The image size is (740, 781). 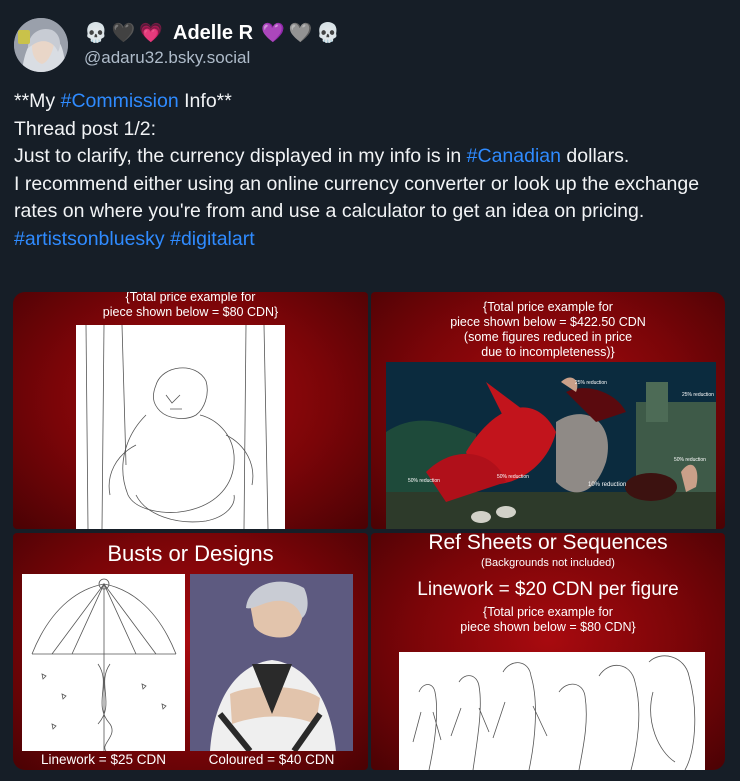 What do you see at coordinates (548, 337) in the screenshot?
I see `image-caption-line: (some figures reduced in price` at bounding box center [548, 337].